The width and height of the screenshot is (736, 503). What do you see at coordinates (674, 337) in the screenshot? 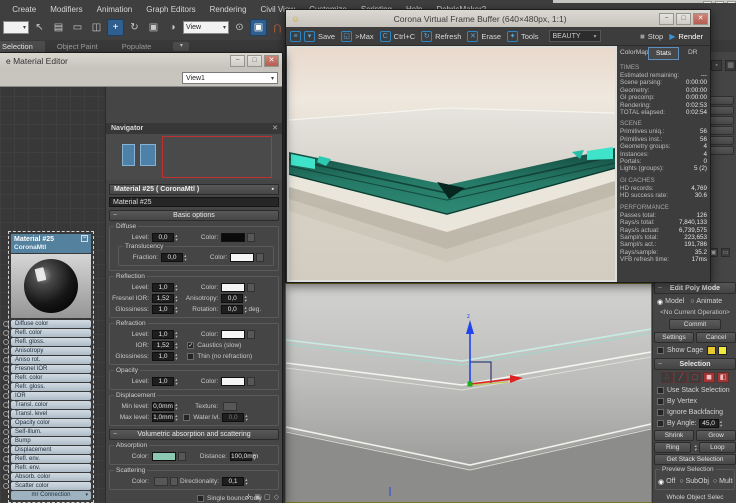
I see `settings-button: Settings` at bounding box center [674, 337].